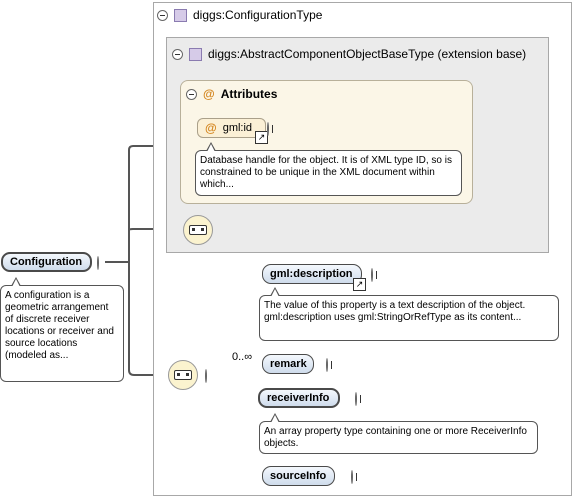 This screenshot has width=574, height=498. I want to click on element-receiverinfo: receiverInfo, so click(299, 398).